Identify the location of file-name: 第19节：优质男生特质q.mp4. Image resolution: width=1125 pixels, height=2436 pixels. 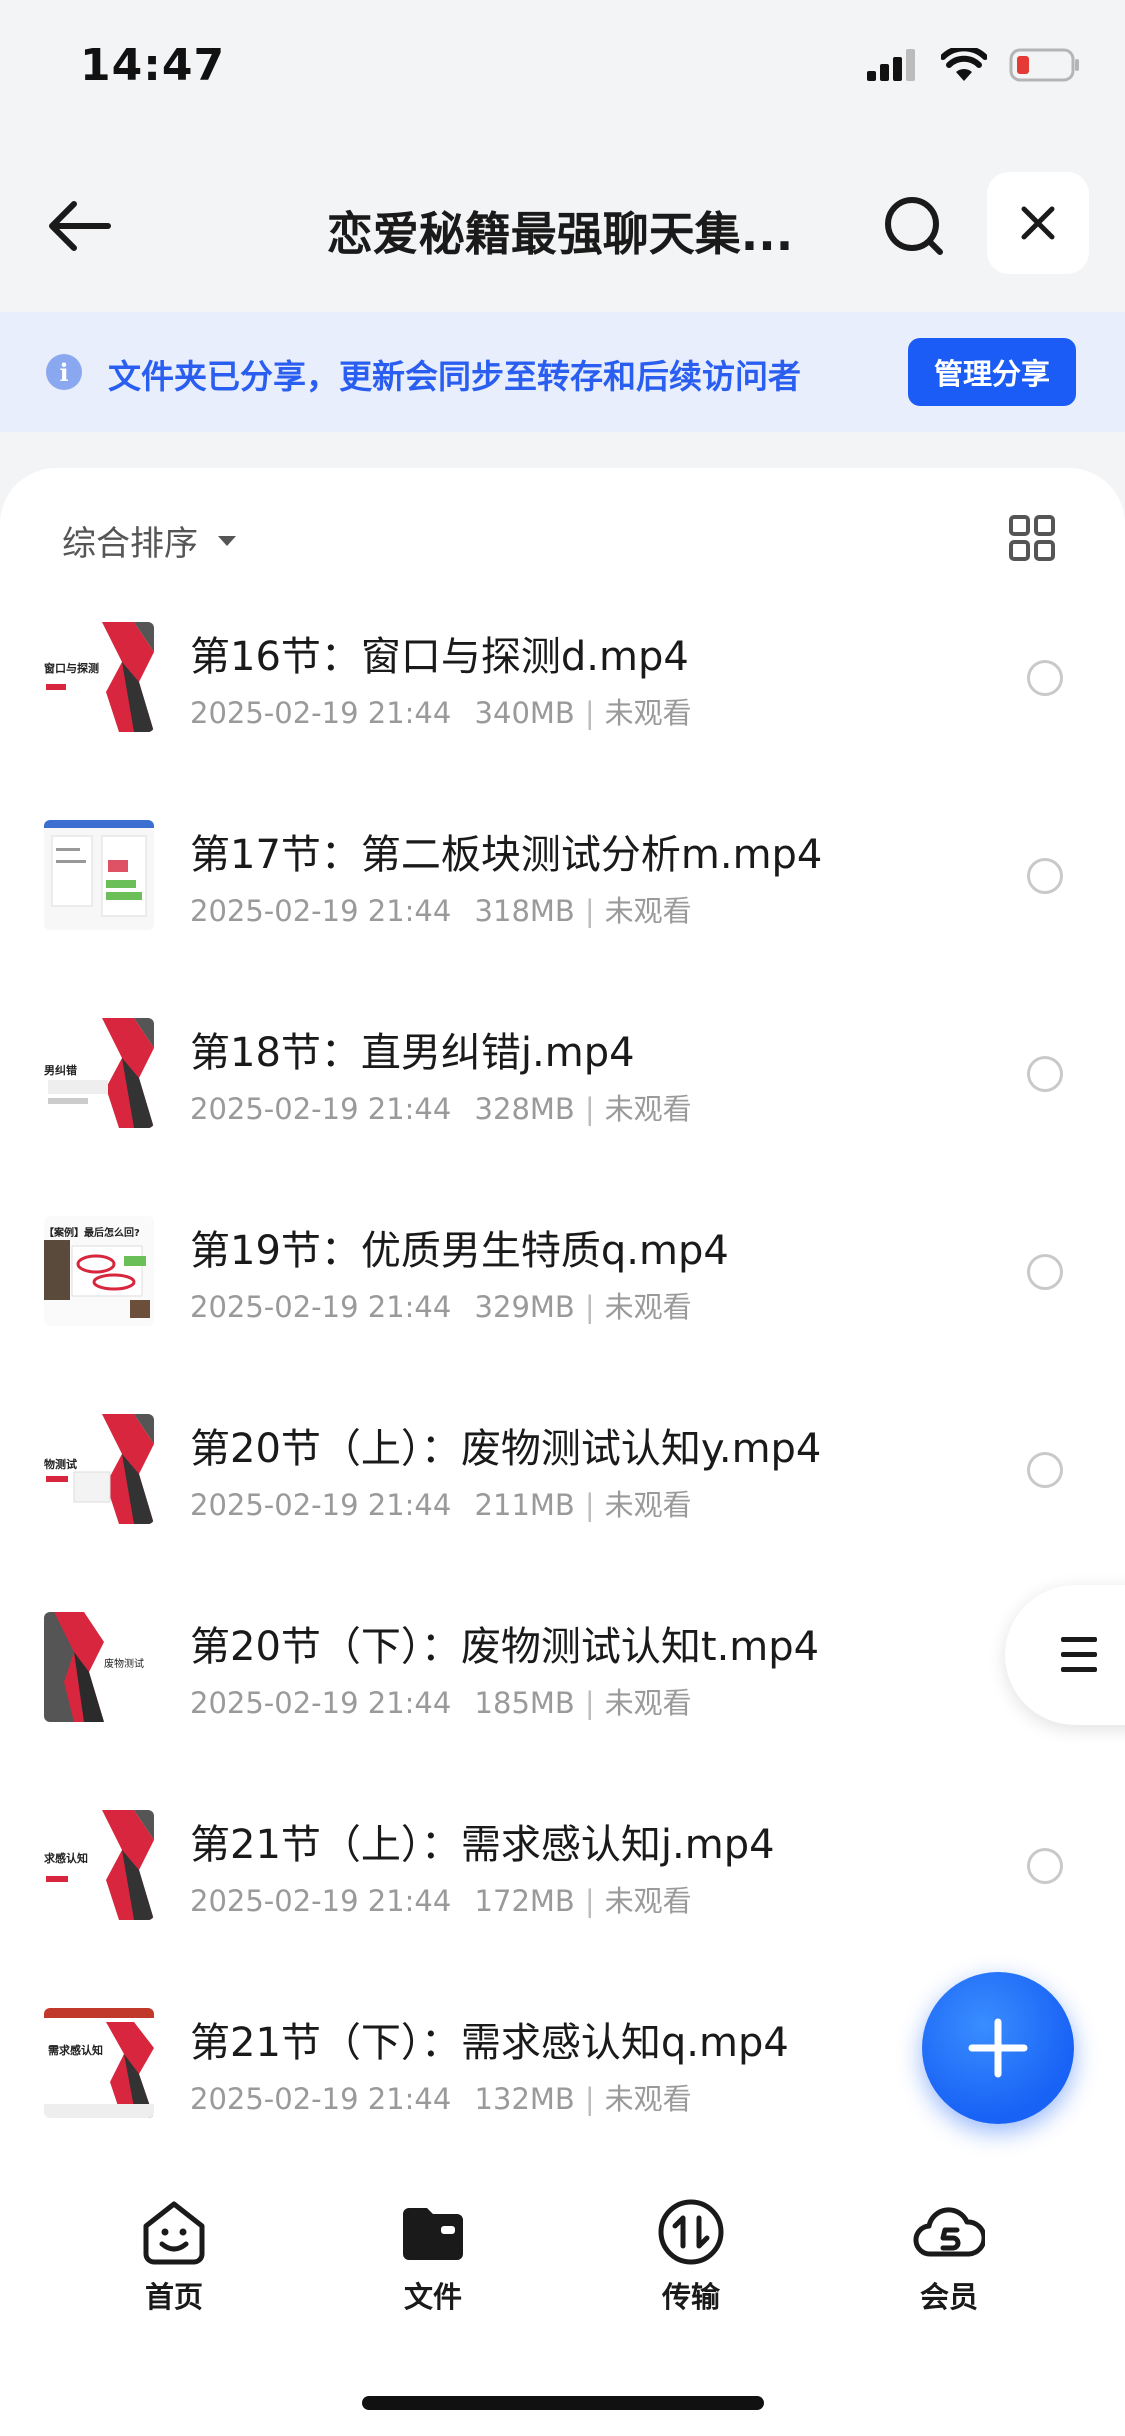
(459, 1251).